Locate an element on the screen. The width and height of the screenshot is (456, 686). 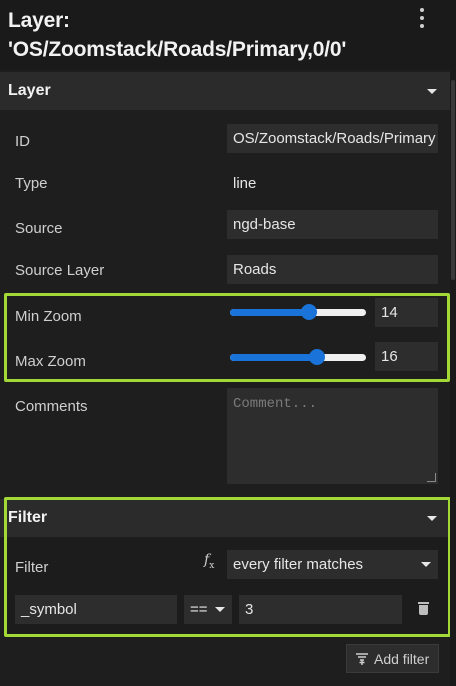
panel-header: Layer: 'OS/Zoomstack/Roads/Primary,0/0' is located at coordinates (228, 35).